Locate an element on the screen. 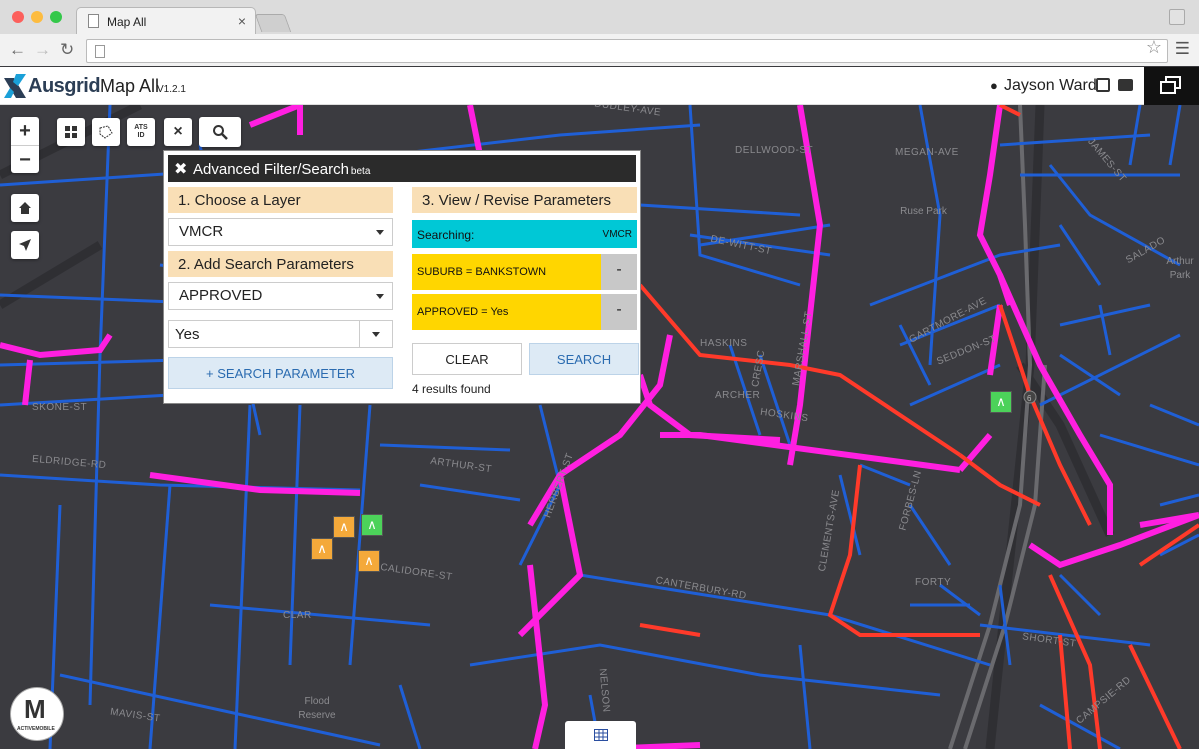  tools-icon: ✖ is located at coordinates (181, 169).